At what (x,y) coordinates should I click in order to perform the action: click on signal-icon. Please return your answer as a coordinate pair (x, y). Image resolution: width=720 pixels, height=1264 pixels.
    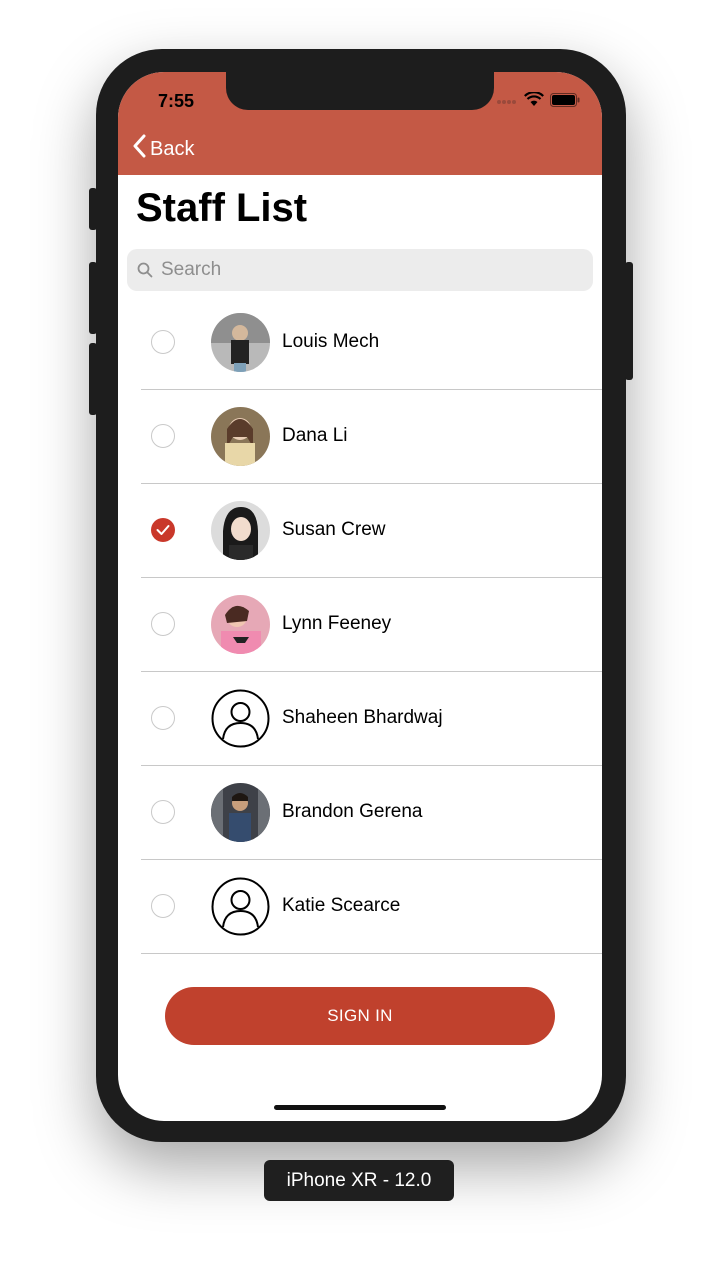
    Looking at the image, I should click on (507, 102).